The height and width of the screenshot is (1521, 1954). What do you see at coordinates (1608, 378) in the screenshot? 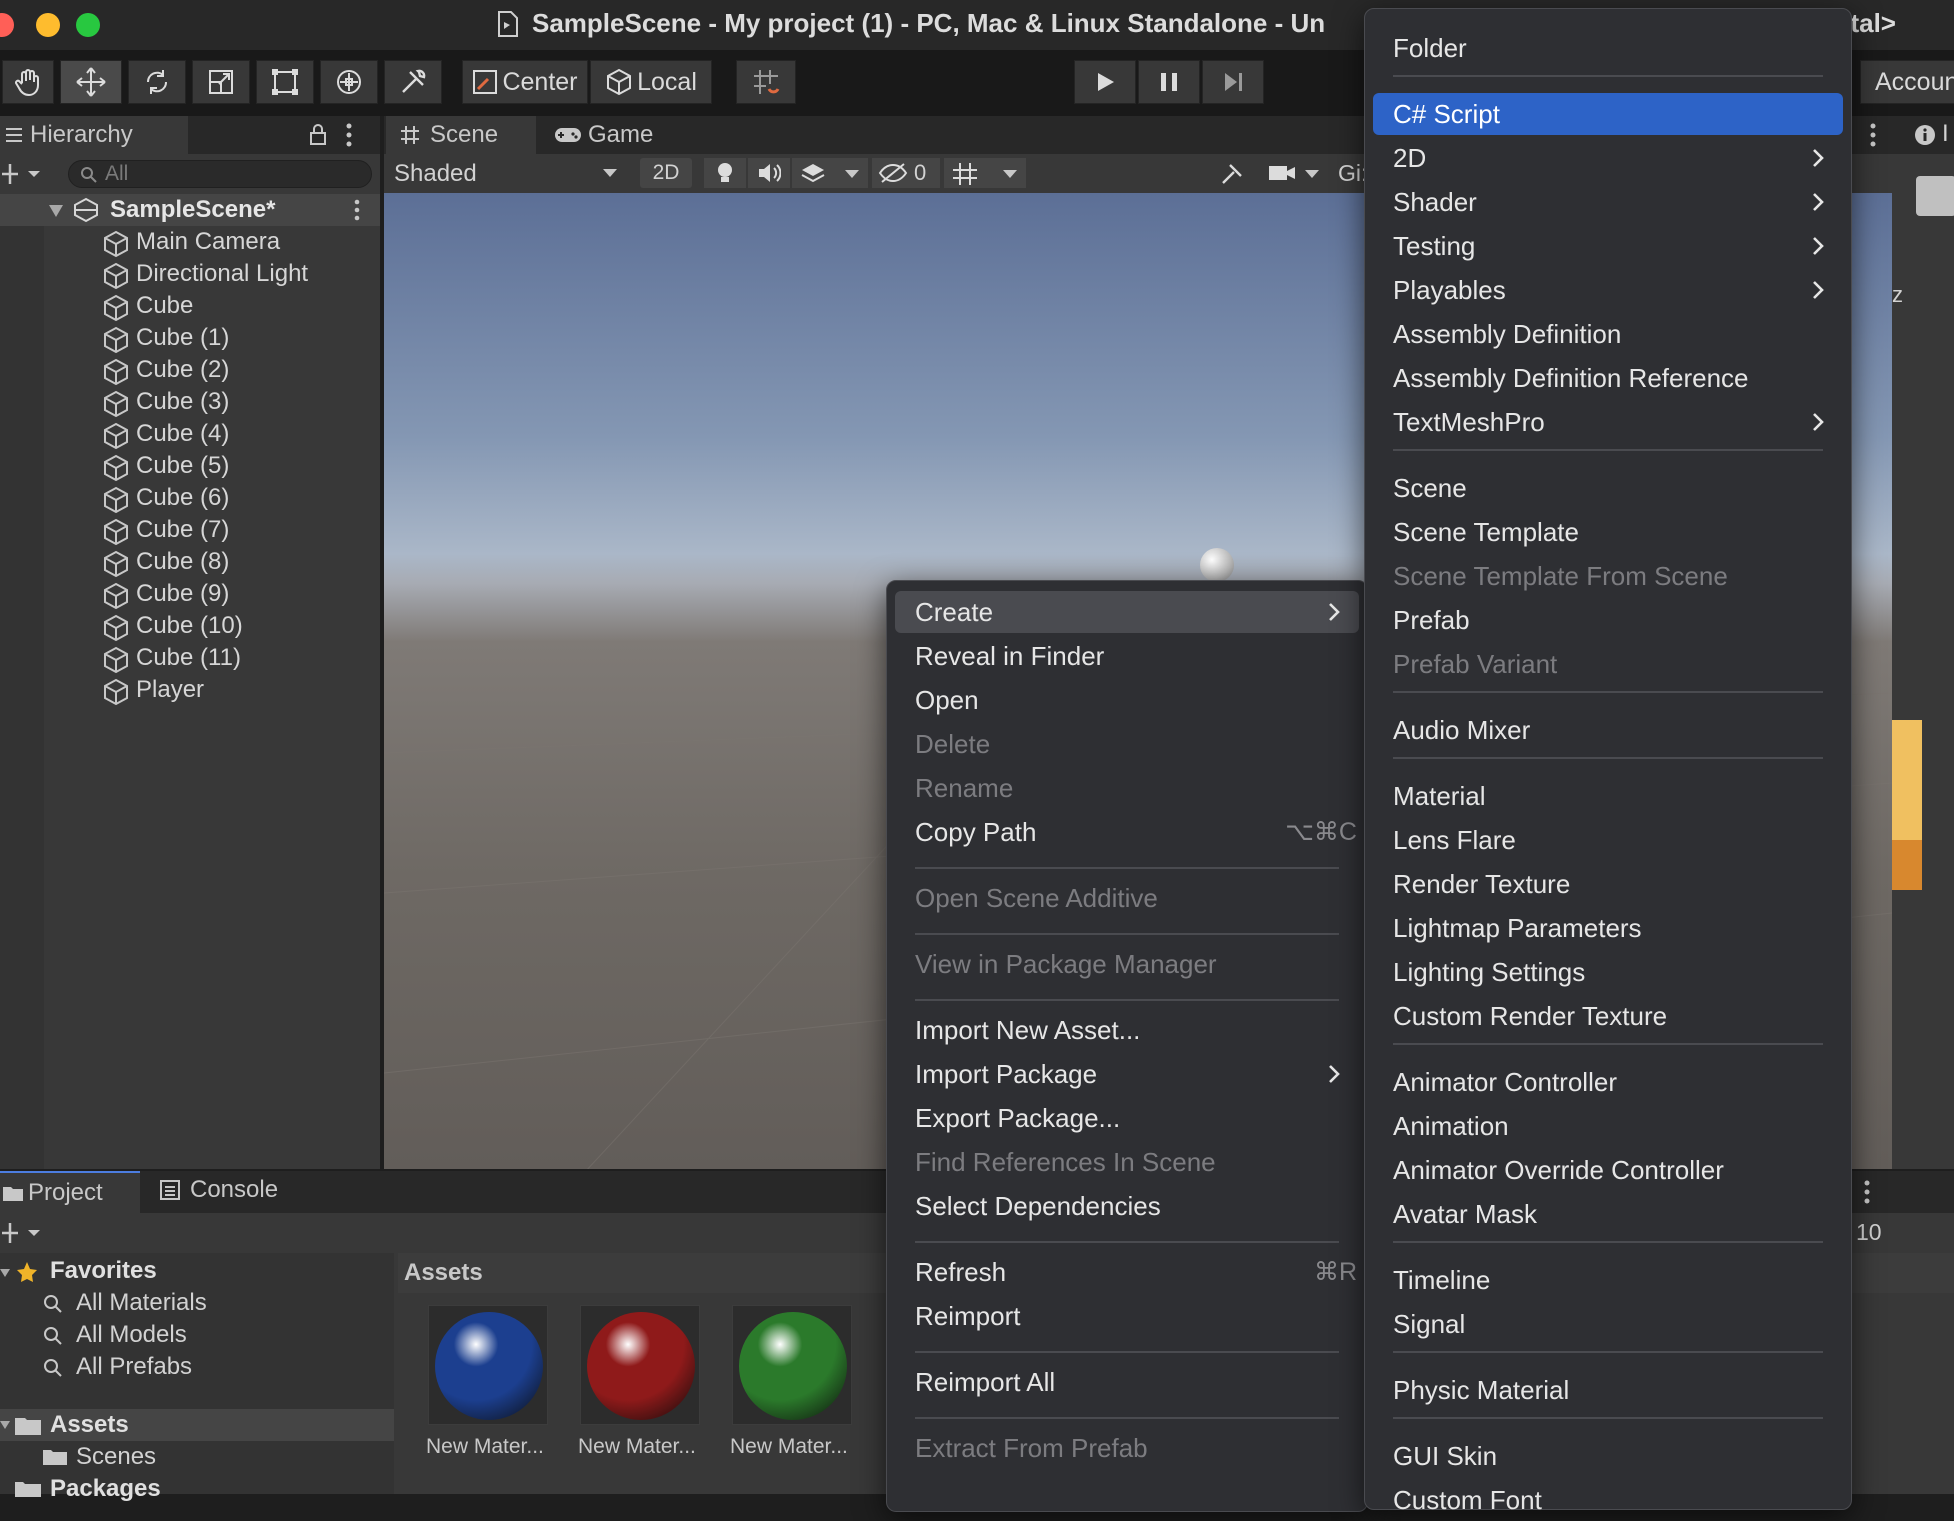
I see `menu-item-assembly-definition-reference: Assembly Definition Reference` at bounding box center [1608, 378].